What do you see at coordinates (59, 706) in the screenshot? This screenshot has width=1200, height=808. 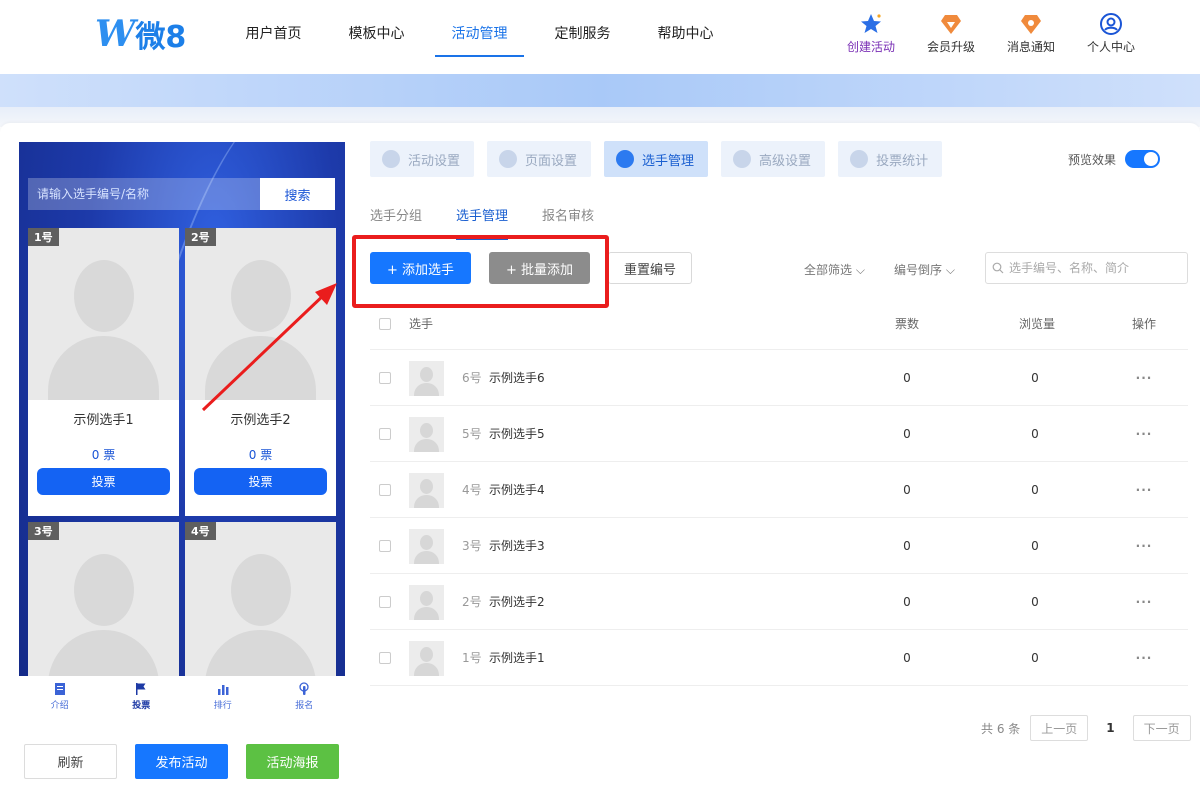 I see `tab-intro-label: 介绍` at bounding box center [59, 706].